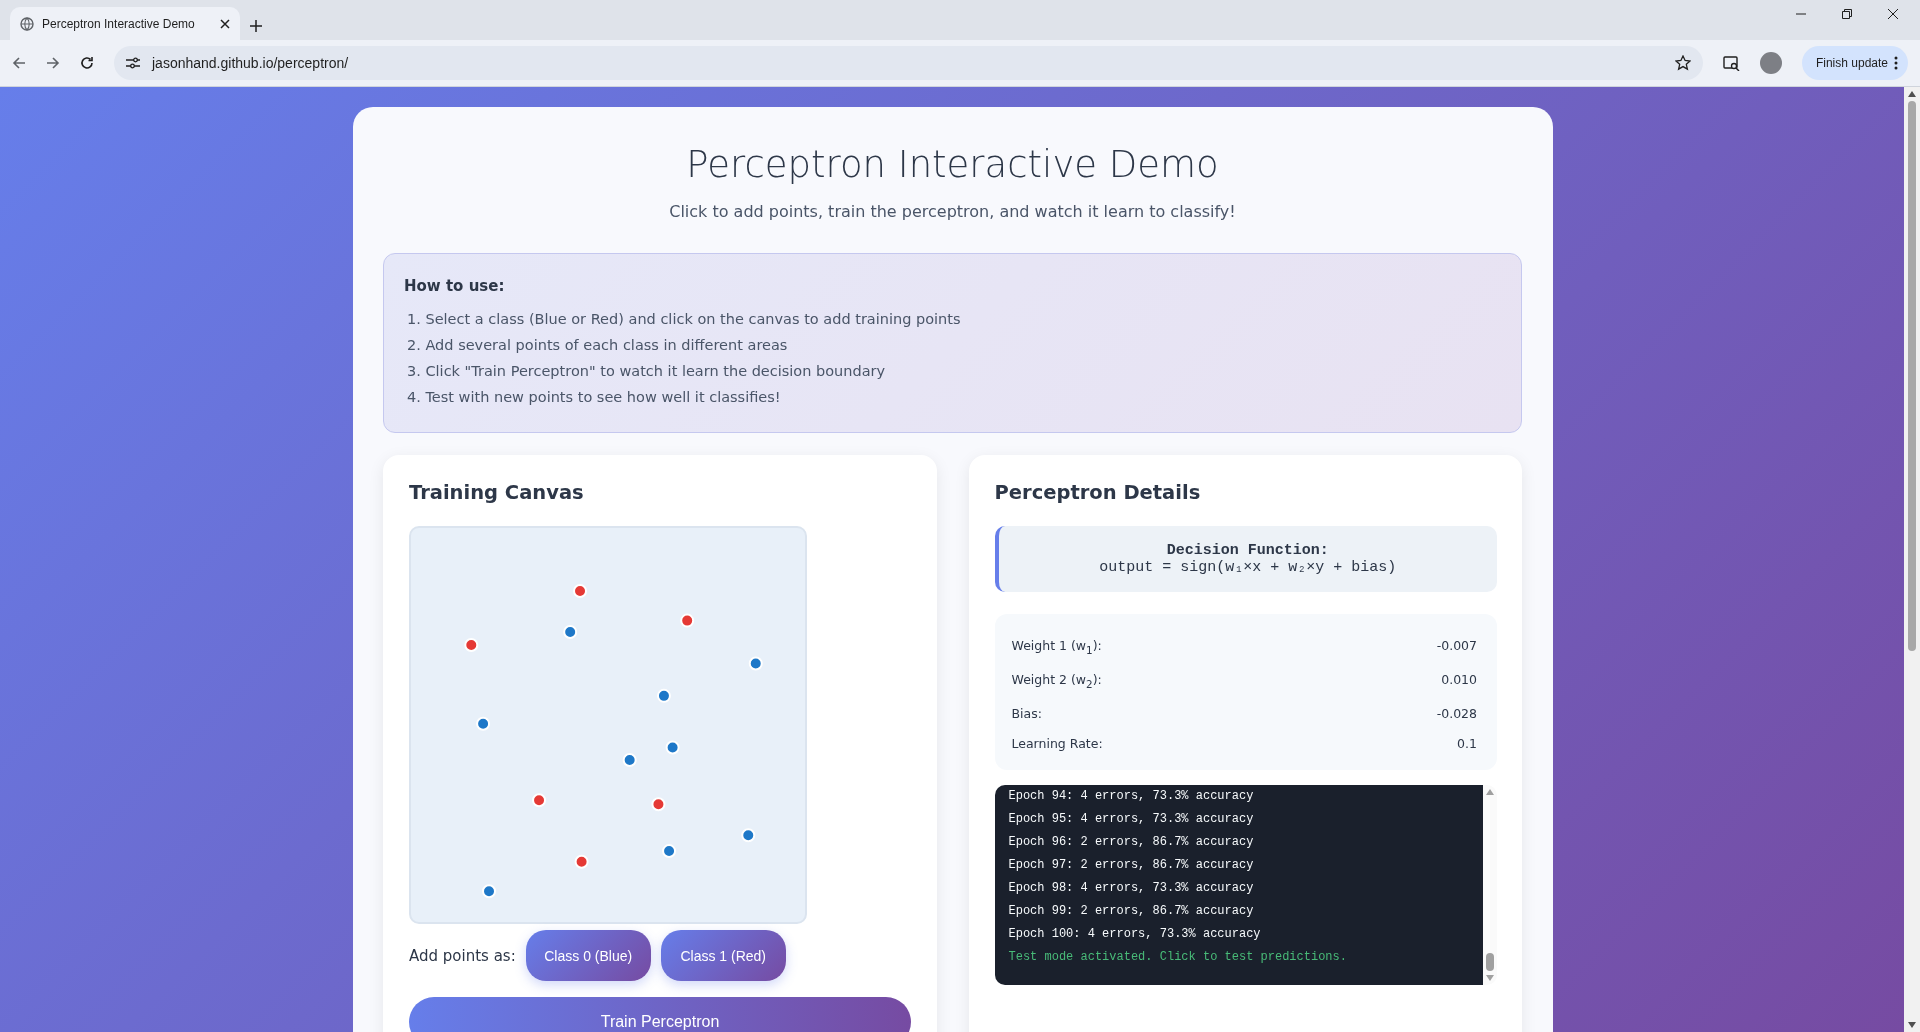 This screenshot has width=1920, height=1032. I want to click on log-line: Epoch 99: 2 errors, 86.7% accuracy, so click(1131, 911).